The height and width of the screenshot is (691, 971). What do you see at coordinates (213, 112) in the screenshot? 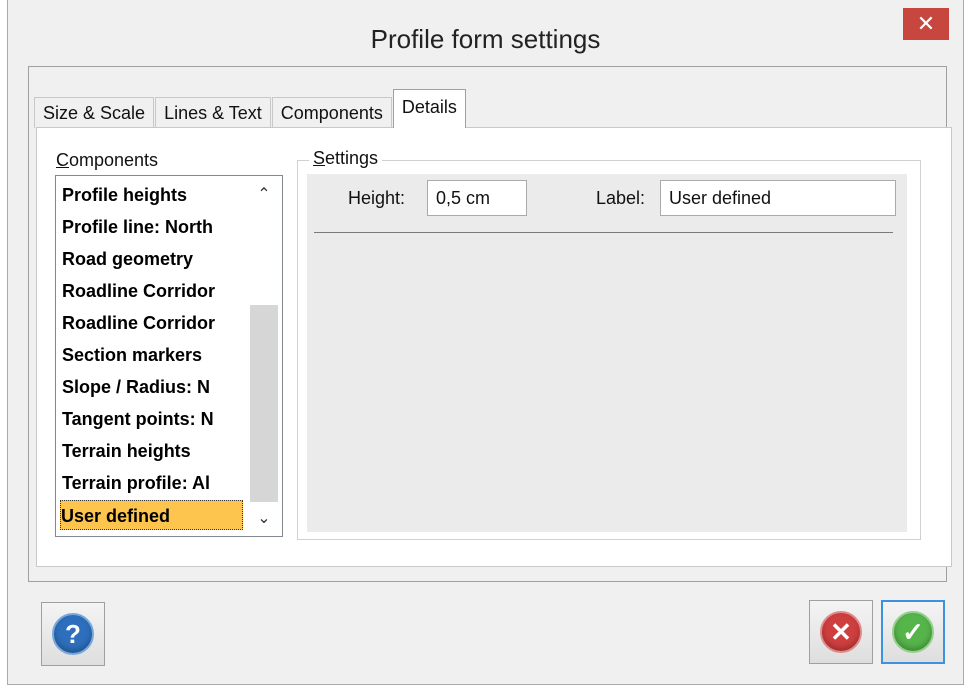
I see `tab-lines-text: Lines & Text` at bounding box center [213, 112].